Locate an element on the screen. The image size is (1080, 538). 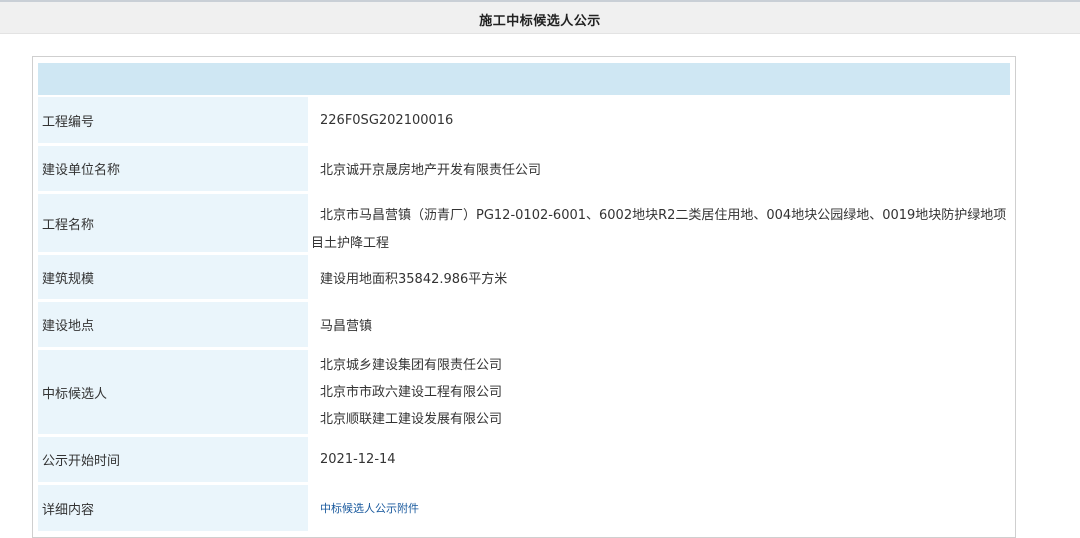
value-details: 中标候选人公示附件 is located at coordinates (661, 508).